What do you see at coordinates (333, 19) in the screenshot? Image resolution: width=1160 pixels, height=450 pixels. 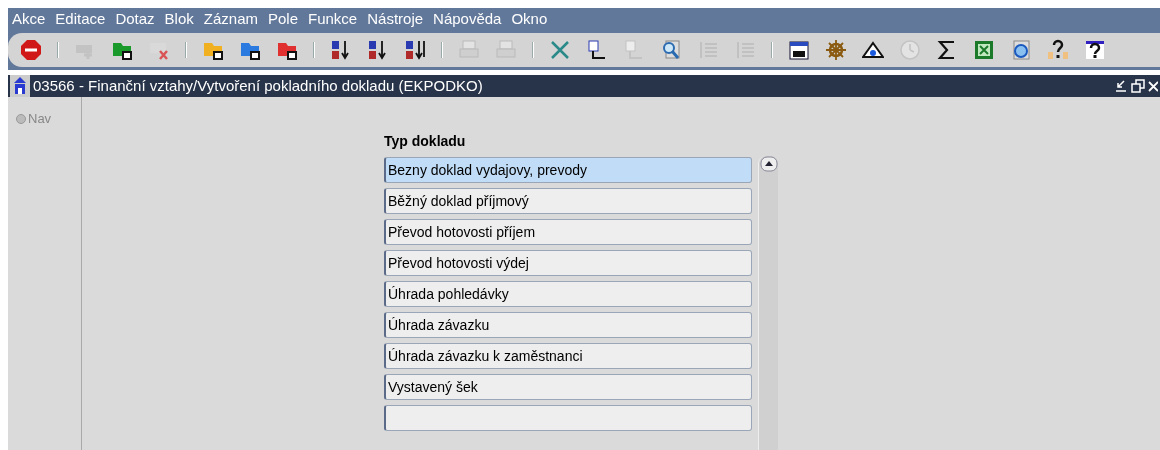 I see `menu-item: Funkce` at bounding box center [333, 19].